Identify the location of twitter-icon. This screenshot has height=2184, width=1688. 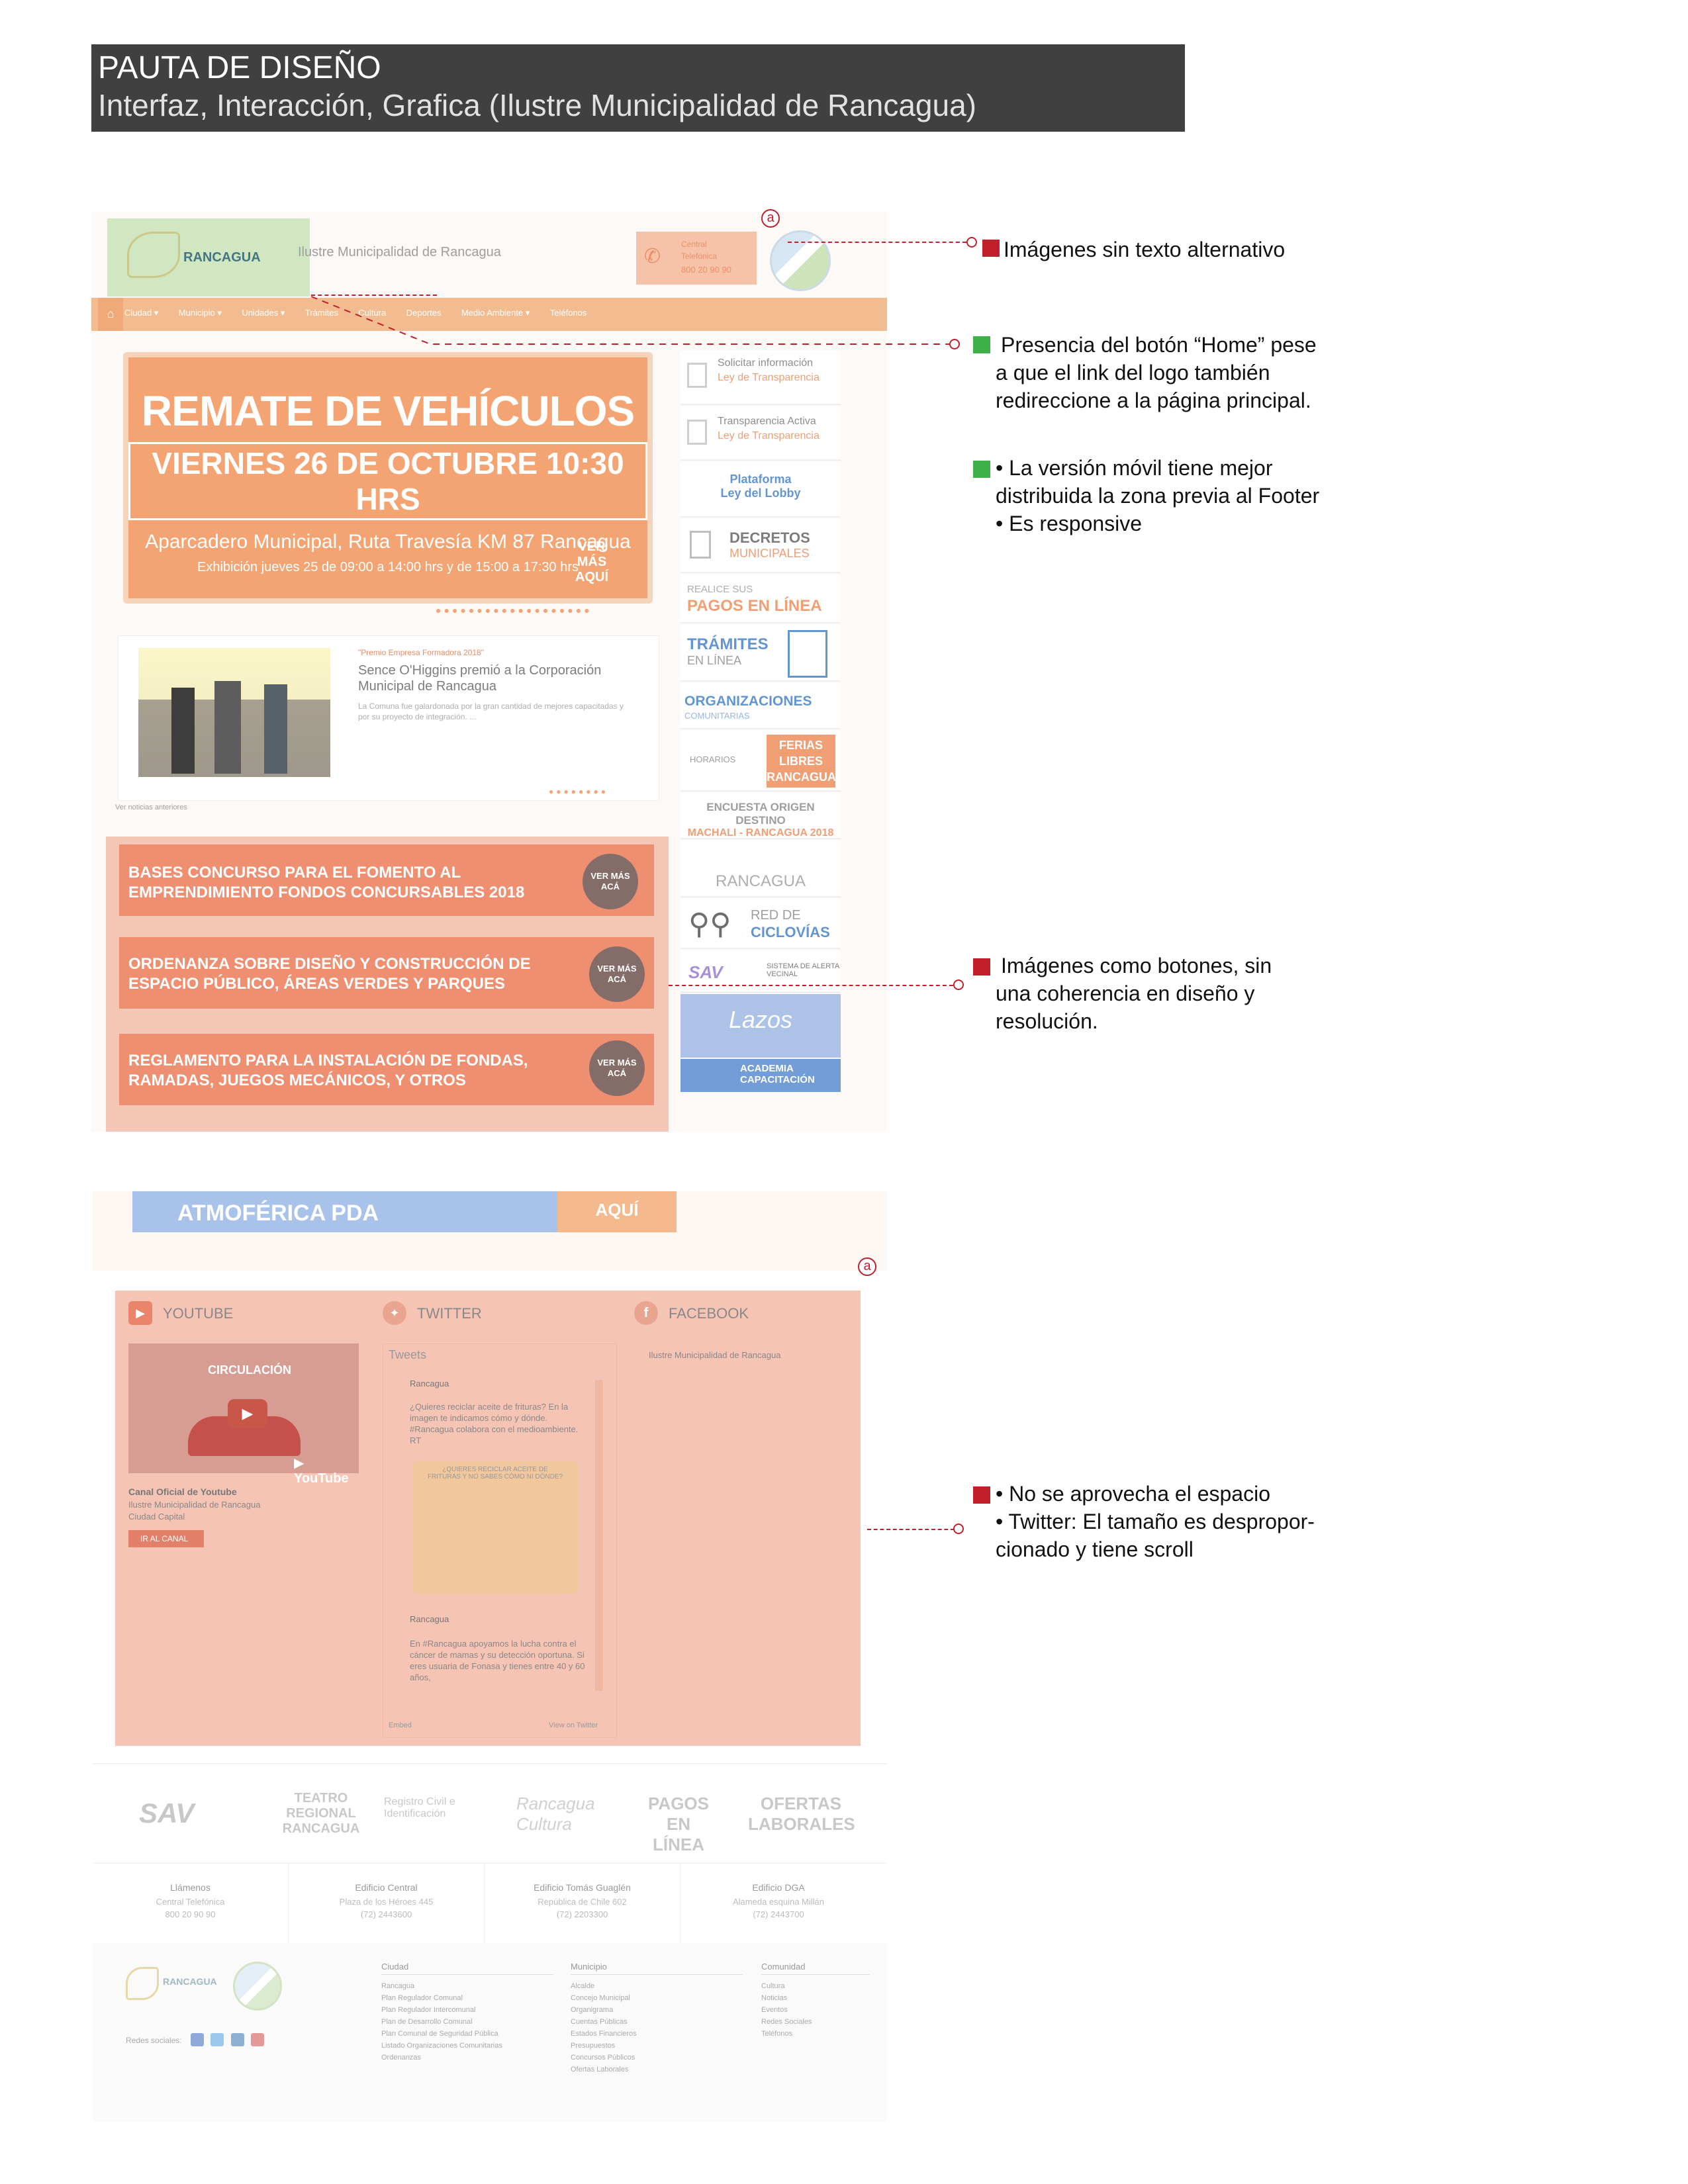
(217, 2039).